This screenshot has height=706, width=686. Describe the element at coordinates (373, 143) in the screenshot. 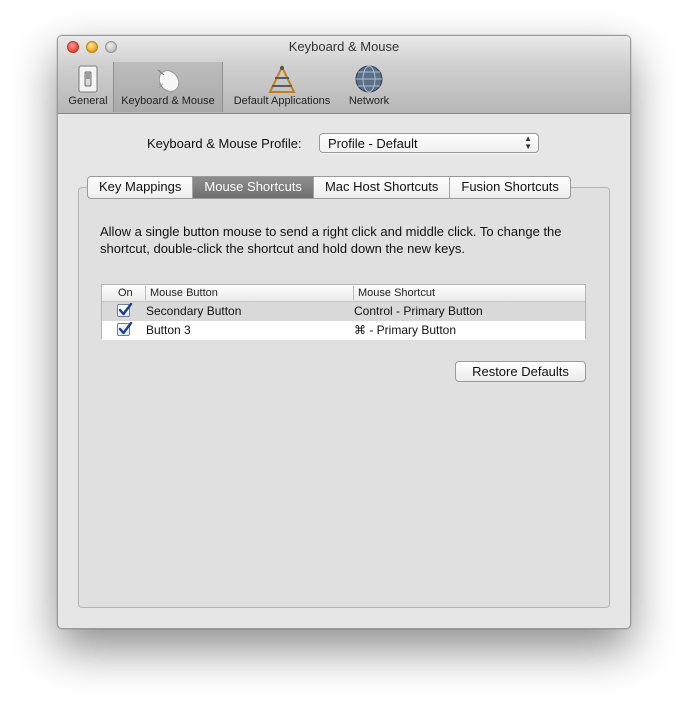

I see `profile-value: Profile - Default` at that location.